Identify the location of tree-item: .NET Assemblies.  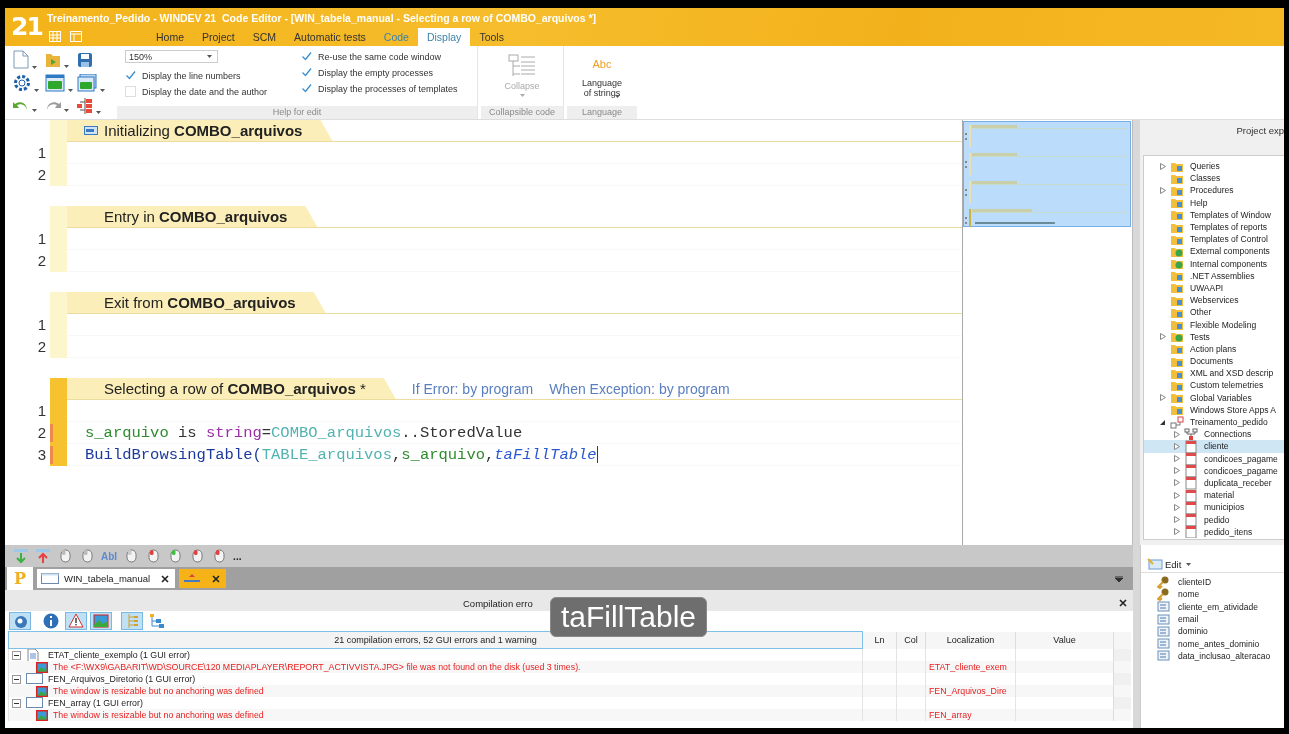
(1214, 275).